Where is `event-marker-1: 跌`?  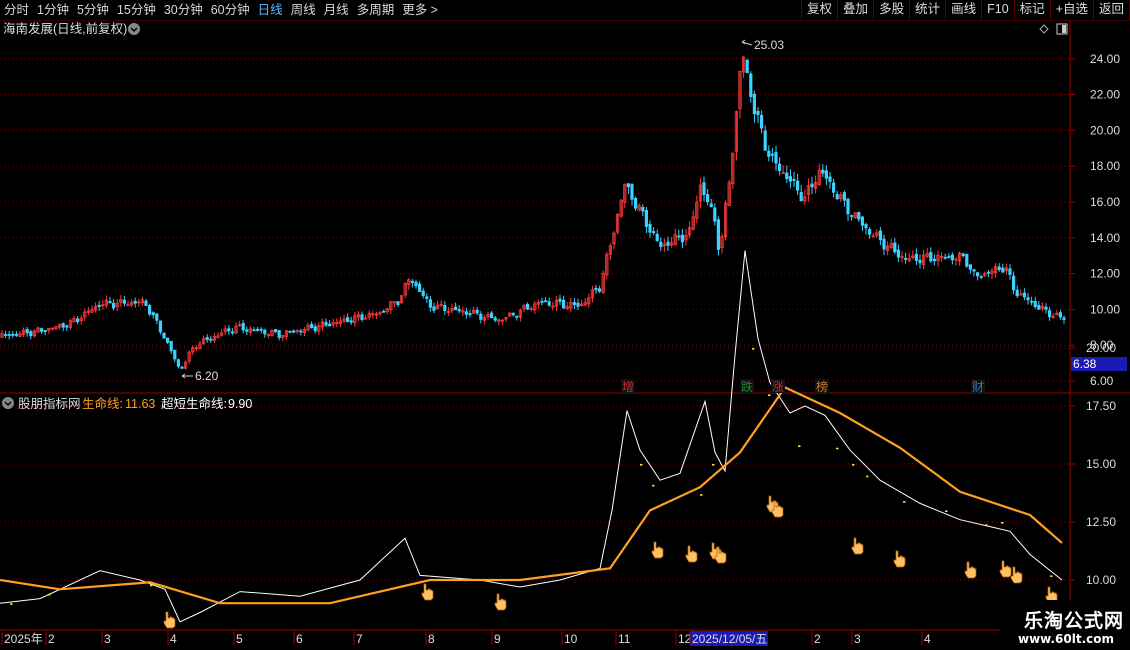 event-marker-1: 跌 is located at coordinates (747, 386).